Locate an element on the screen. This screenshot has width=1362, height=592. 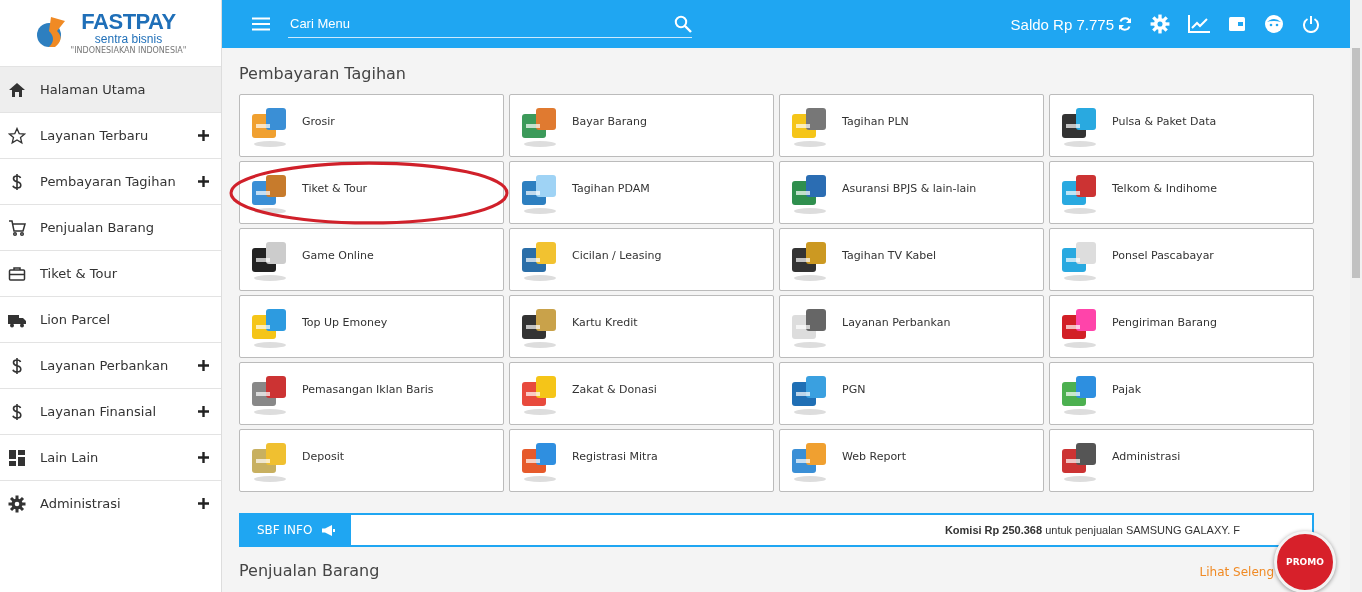
tile-label: Pengiriman Barang is located at coordinates (1165, 322).